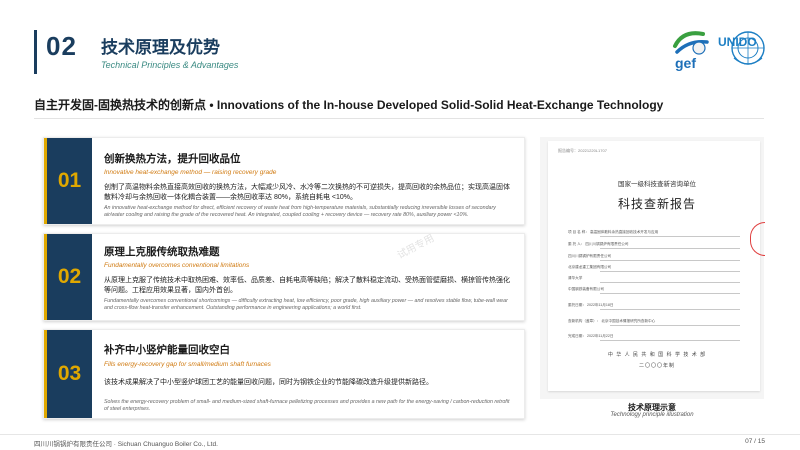  I want to click on report-field: 北京建龙重工集团有限公司, so click(590, 267).